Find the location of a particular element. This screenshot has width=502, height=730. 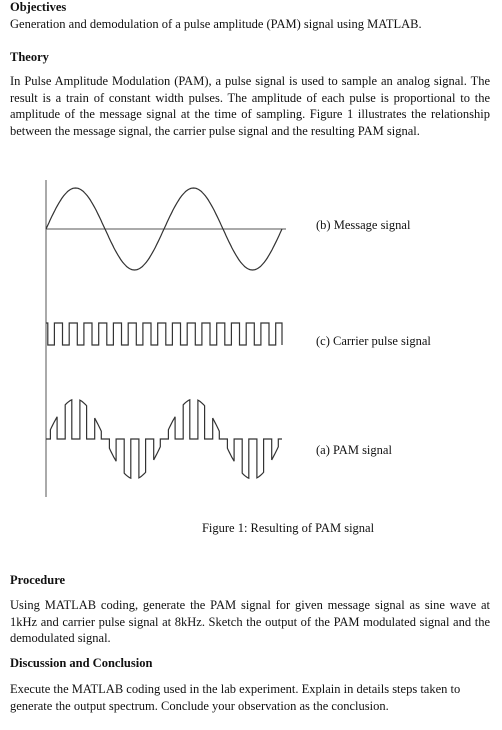

carrier-signal-label: (c) Carrier pulse signal is located at coordinates (373, 341).